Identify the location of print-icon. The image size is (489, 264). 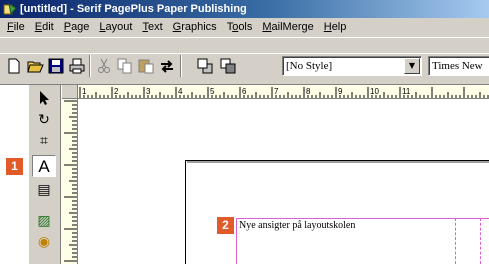
(77, 66).